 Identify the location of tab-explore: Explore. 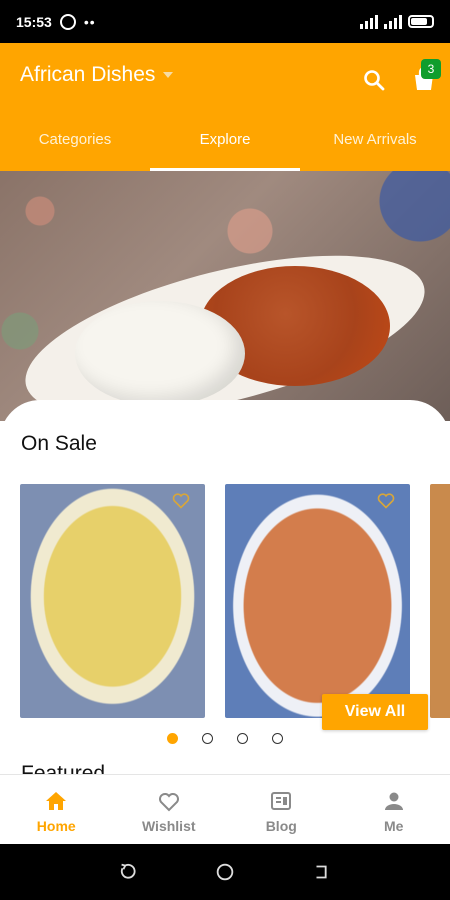
(225, 149).